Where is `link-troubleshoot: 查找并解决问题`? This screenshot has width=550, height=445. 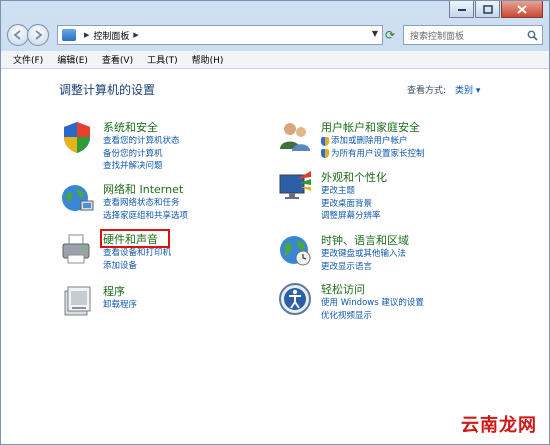
link-troubleshoot: 查找并解决问题 is located at coordinates (141, 166).